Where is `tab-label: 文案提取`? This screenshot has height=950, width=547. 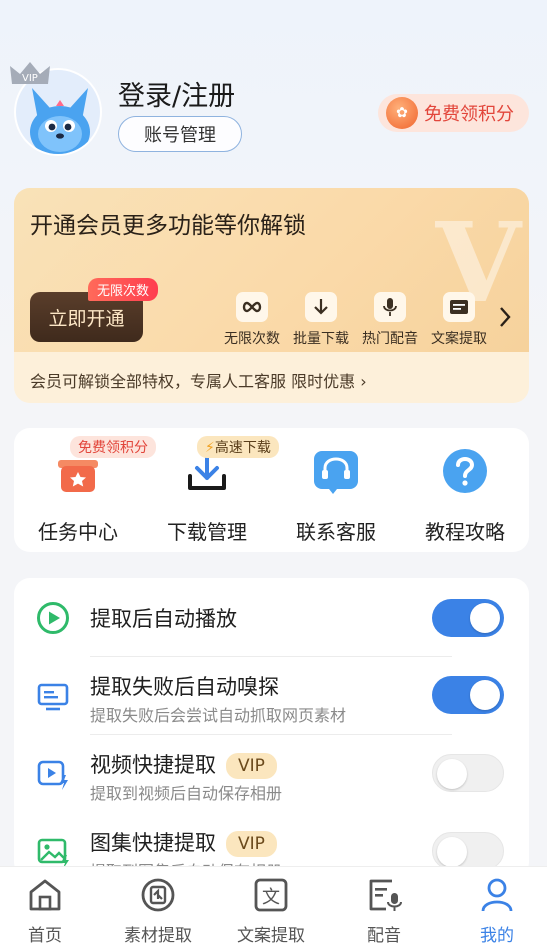
tab-label: 文案提取 is located at coordinates (271, 936).